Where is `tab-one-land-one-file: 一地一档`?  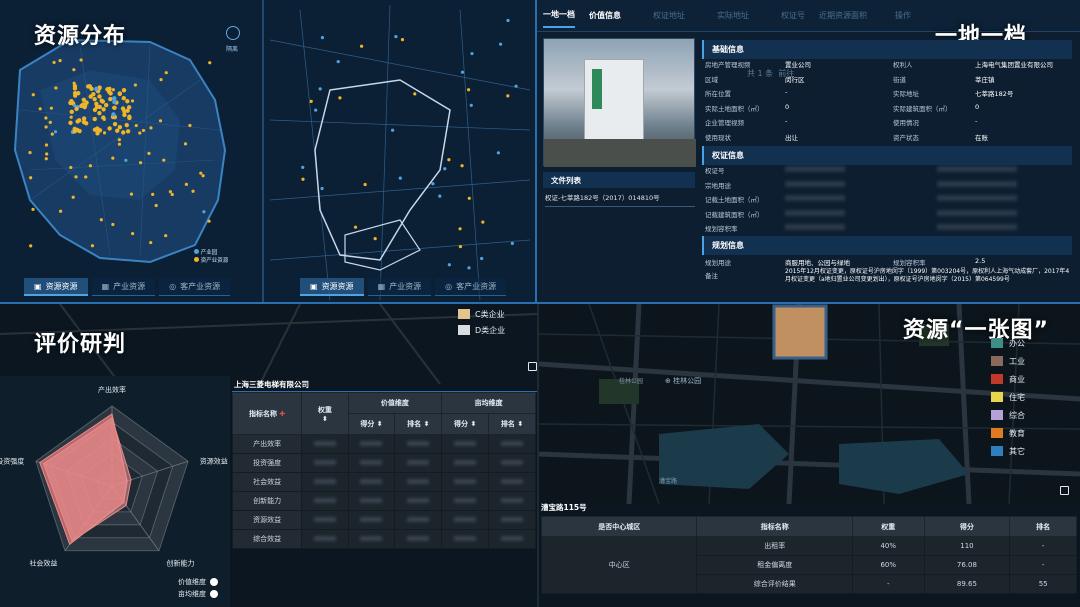
tab-one-land-one-file: 一地一档 is located at coordinates (559, 15).